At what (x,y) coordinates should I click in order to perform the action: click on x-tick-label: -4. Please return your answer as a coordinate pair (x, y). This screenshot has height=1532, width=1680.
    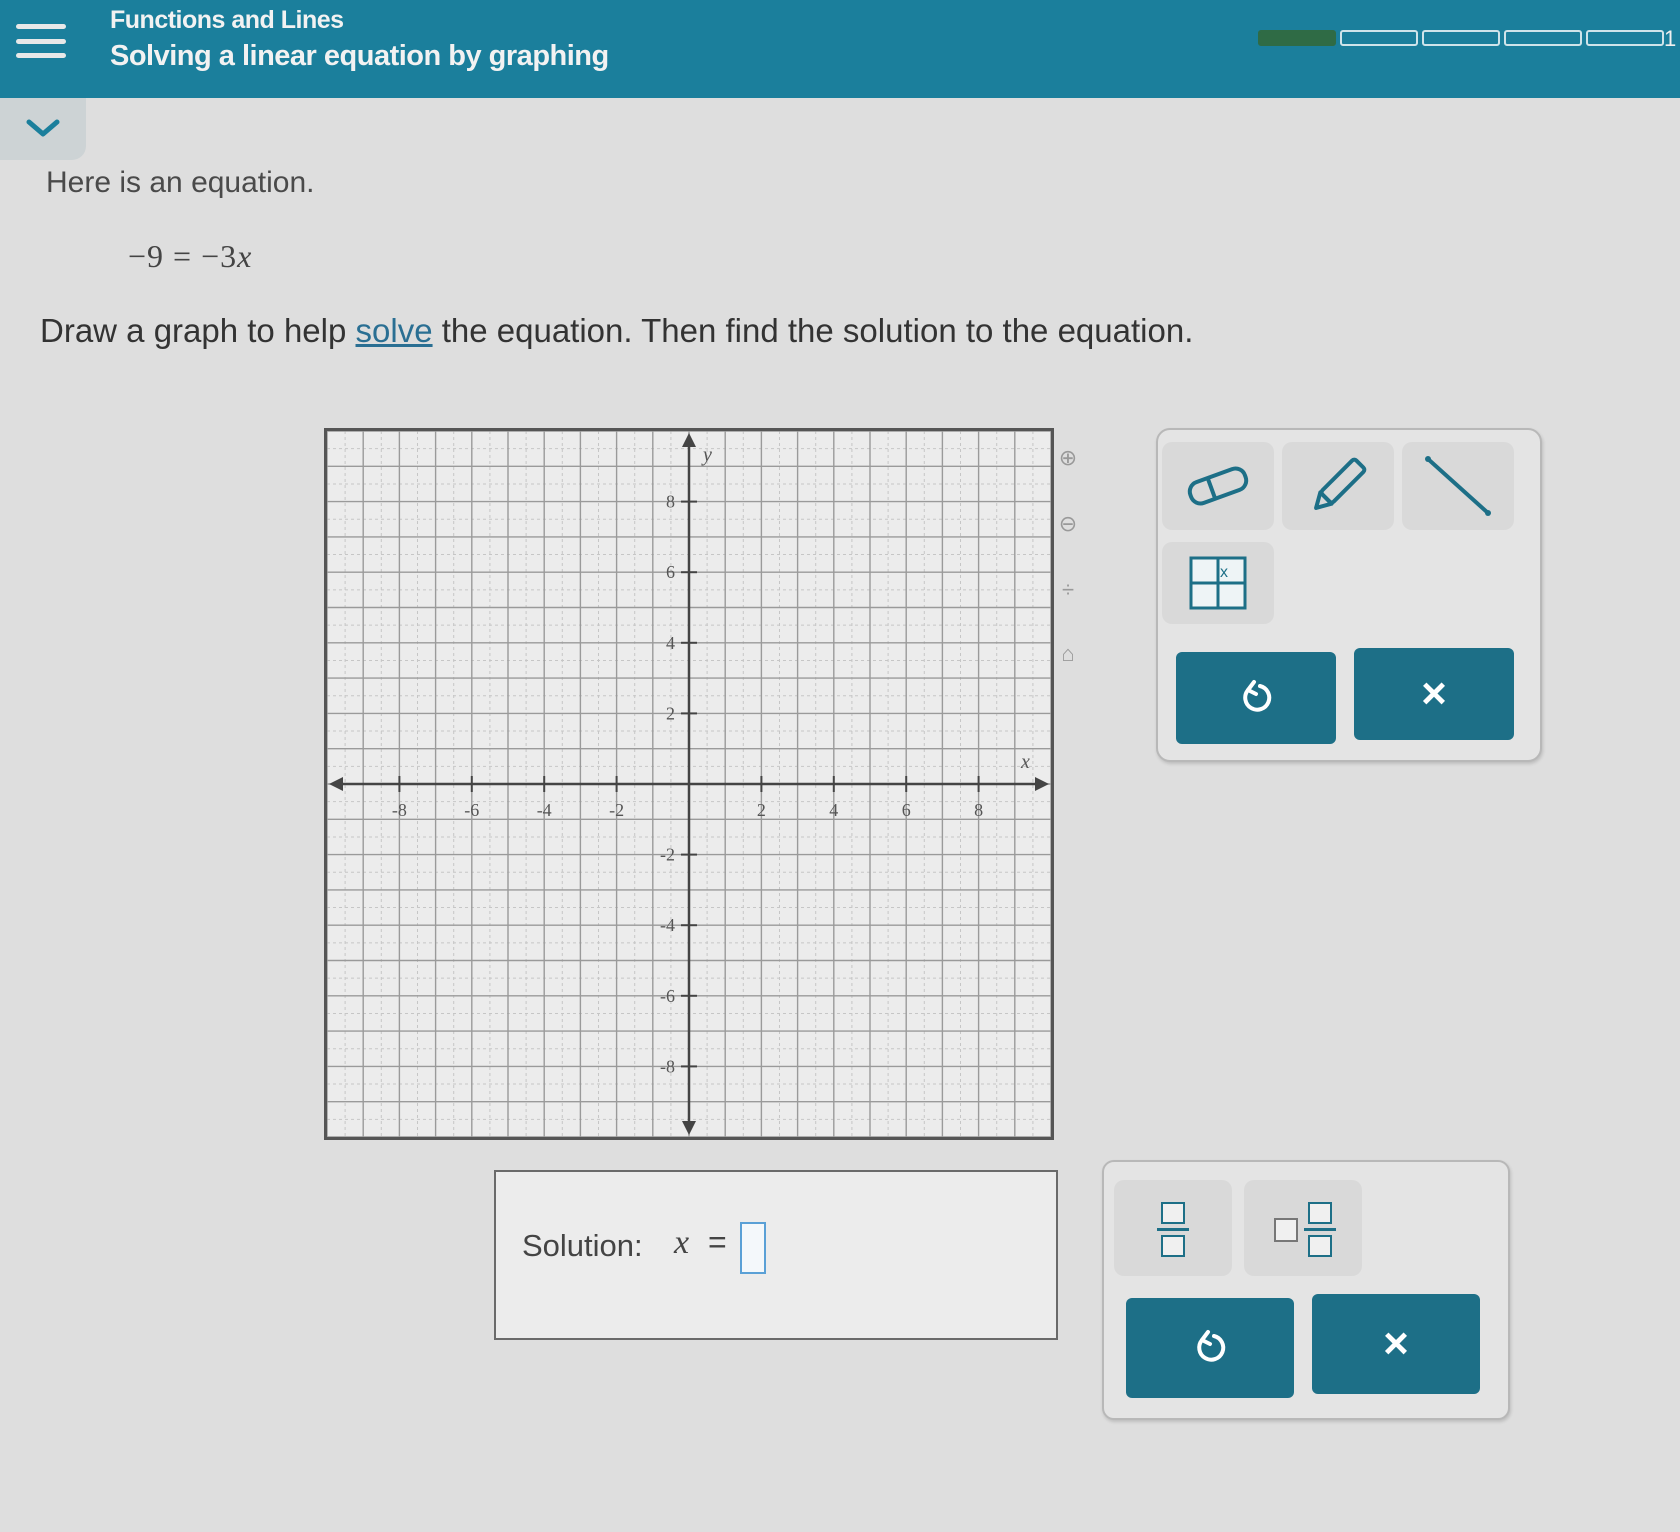
    Looking at the image, I should click on (544, 810).